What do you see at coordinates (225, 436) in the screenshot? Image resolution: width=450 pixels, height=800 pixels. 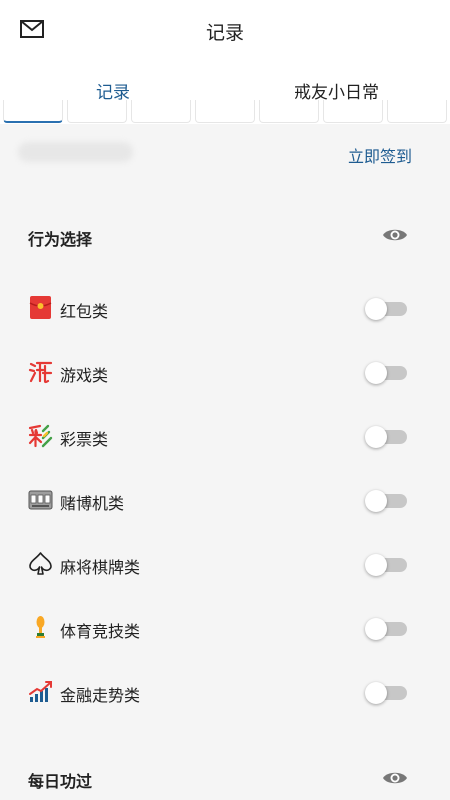 I see `behavior-row-lottery: 彩票类` at bounding box center [225, 436].